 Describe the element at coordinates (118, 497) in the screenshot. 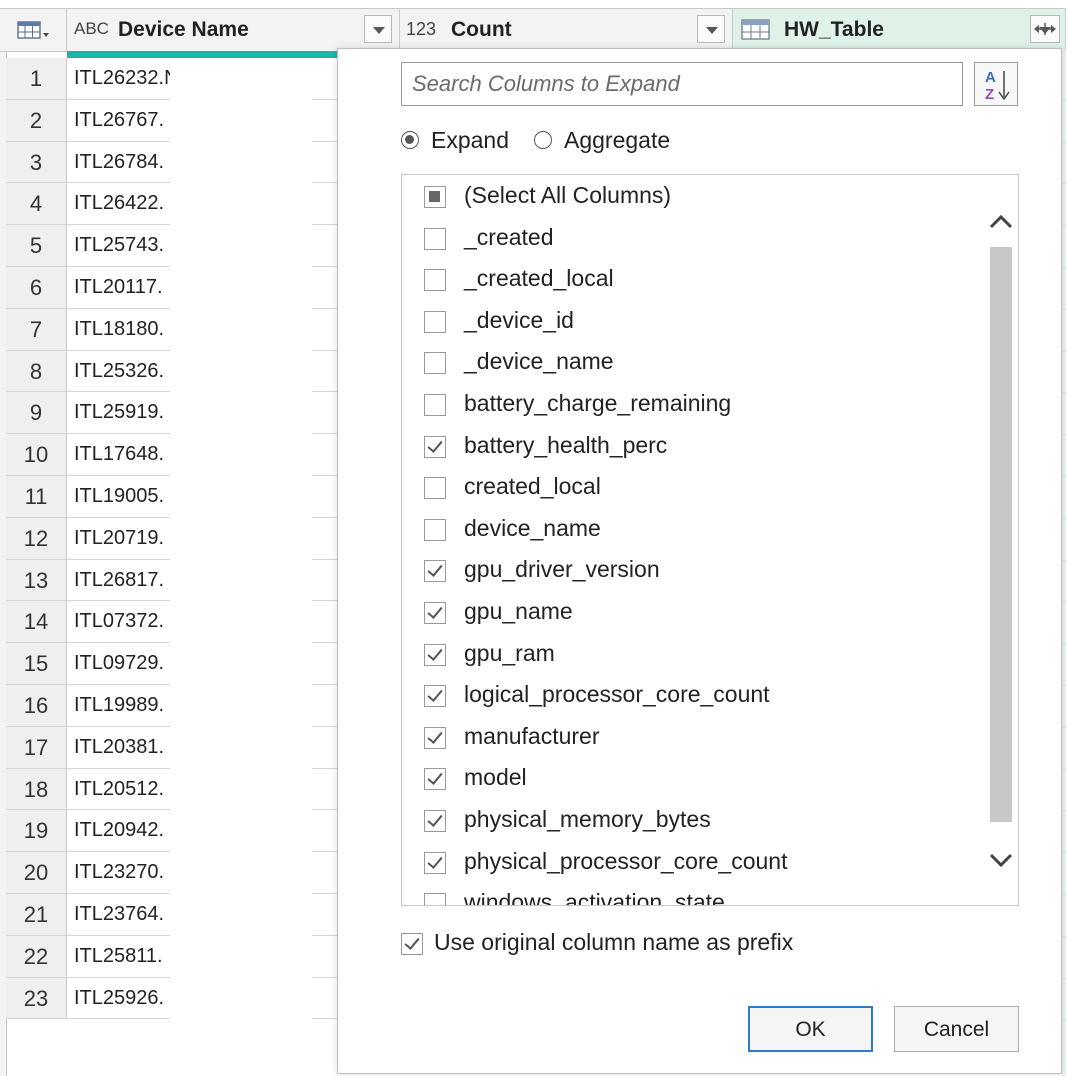

I see `device-name-cell: ITL19005.` at that location.